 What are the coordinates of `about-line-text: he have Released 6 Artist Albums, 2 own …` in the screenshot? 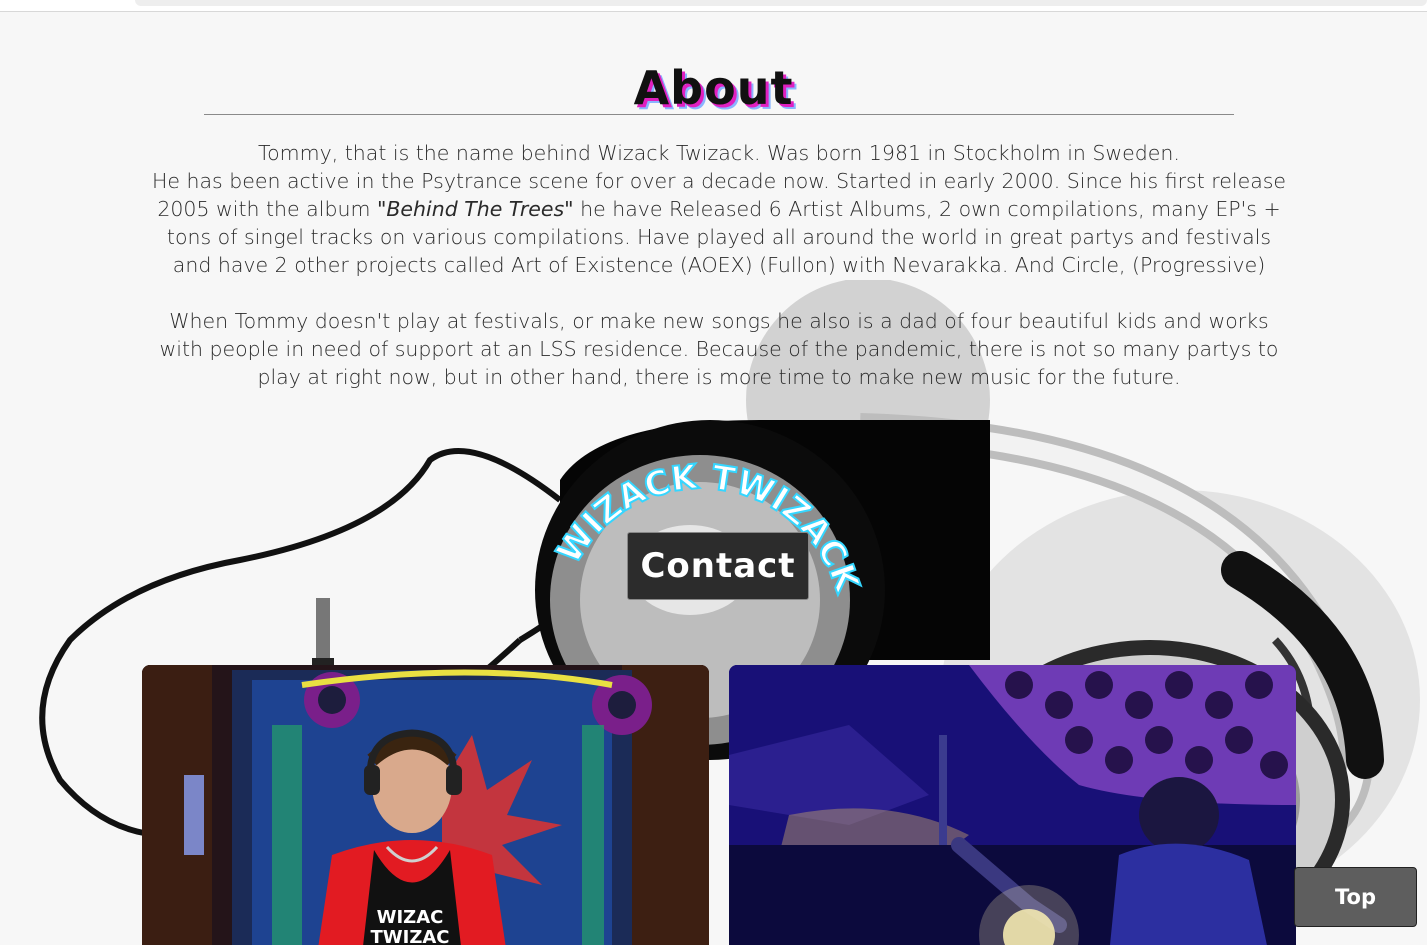 It's located at (927, 209).